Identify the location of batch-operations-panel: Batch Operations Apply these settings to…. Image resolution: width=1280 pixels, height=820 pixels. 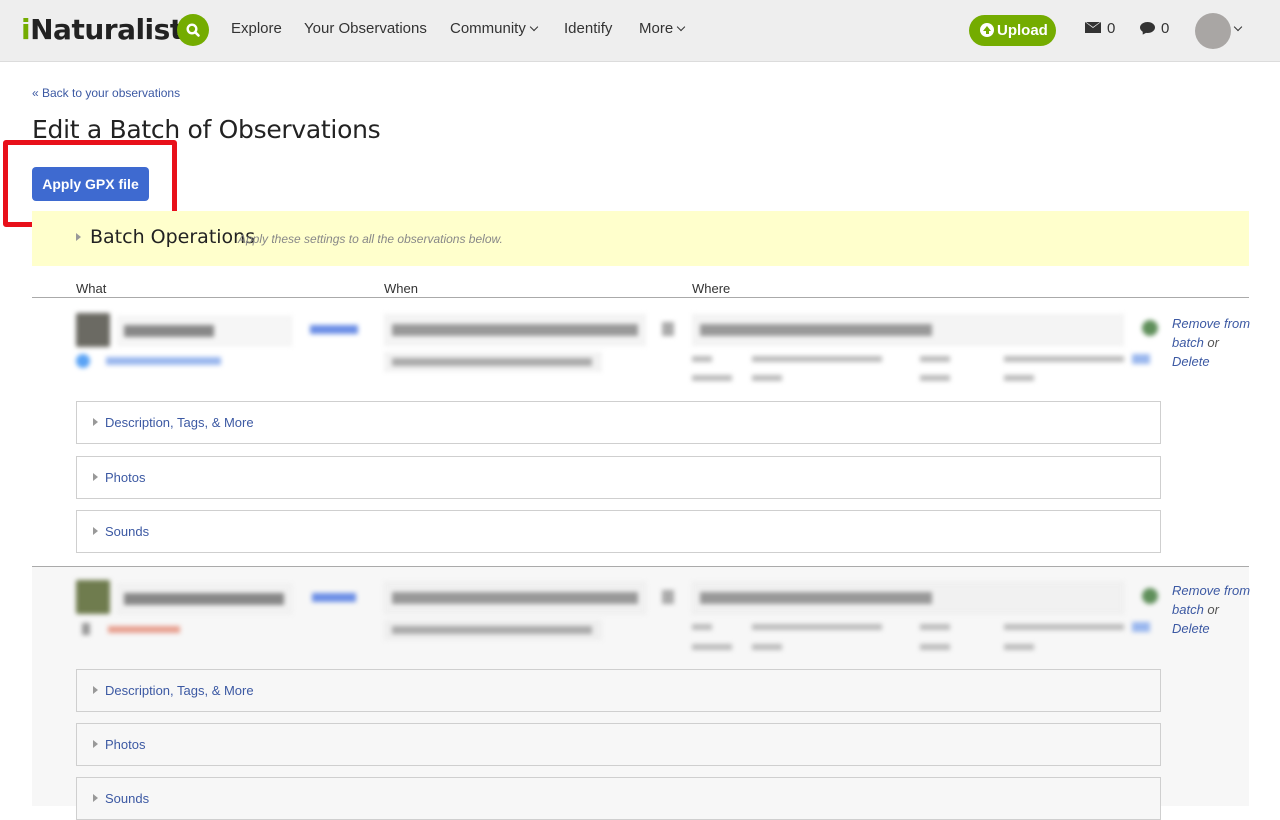
(640, 238).